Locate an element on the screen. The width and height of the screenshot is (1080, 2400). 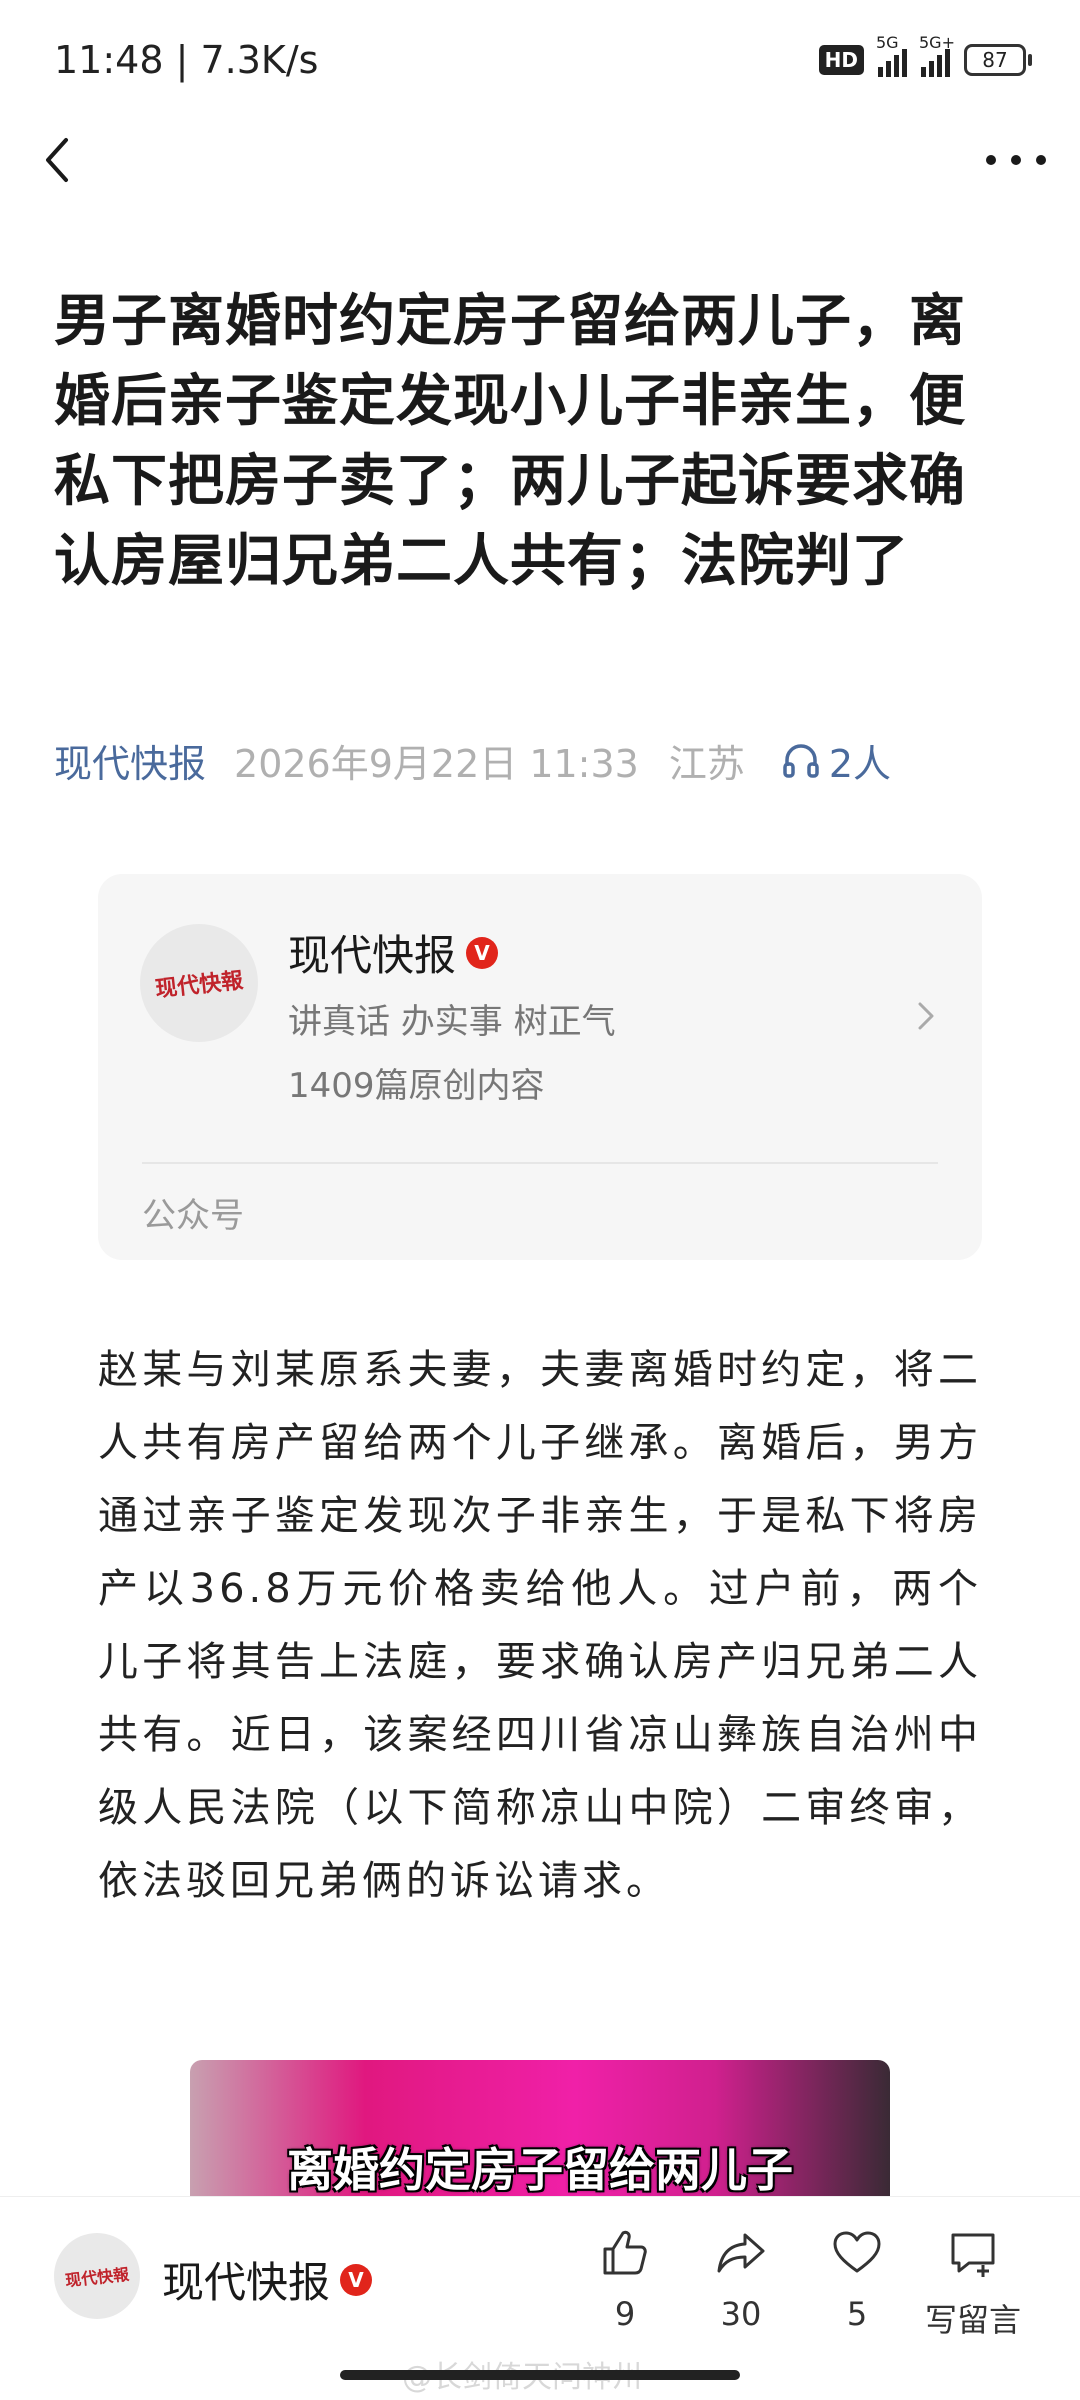
comment-label: 写留言 is located at coordinates (972, 2320).